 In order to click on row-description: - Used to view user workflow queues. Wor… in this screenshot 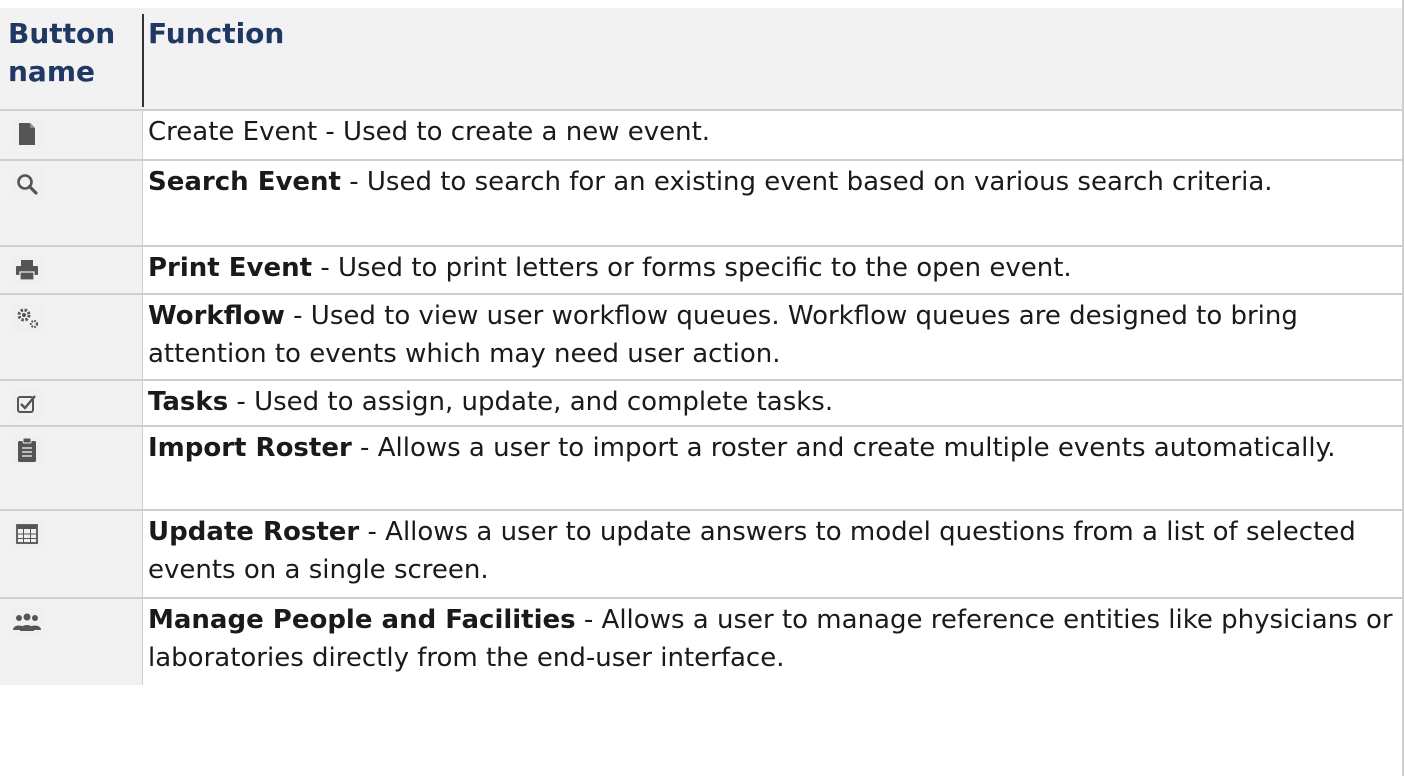, I will do `click(723, 335)`.